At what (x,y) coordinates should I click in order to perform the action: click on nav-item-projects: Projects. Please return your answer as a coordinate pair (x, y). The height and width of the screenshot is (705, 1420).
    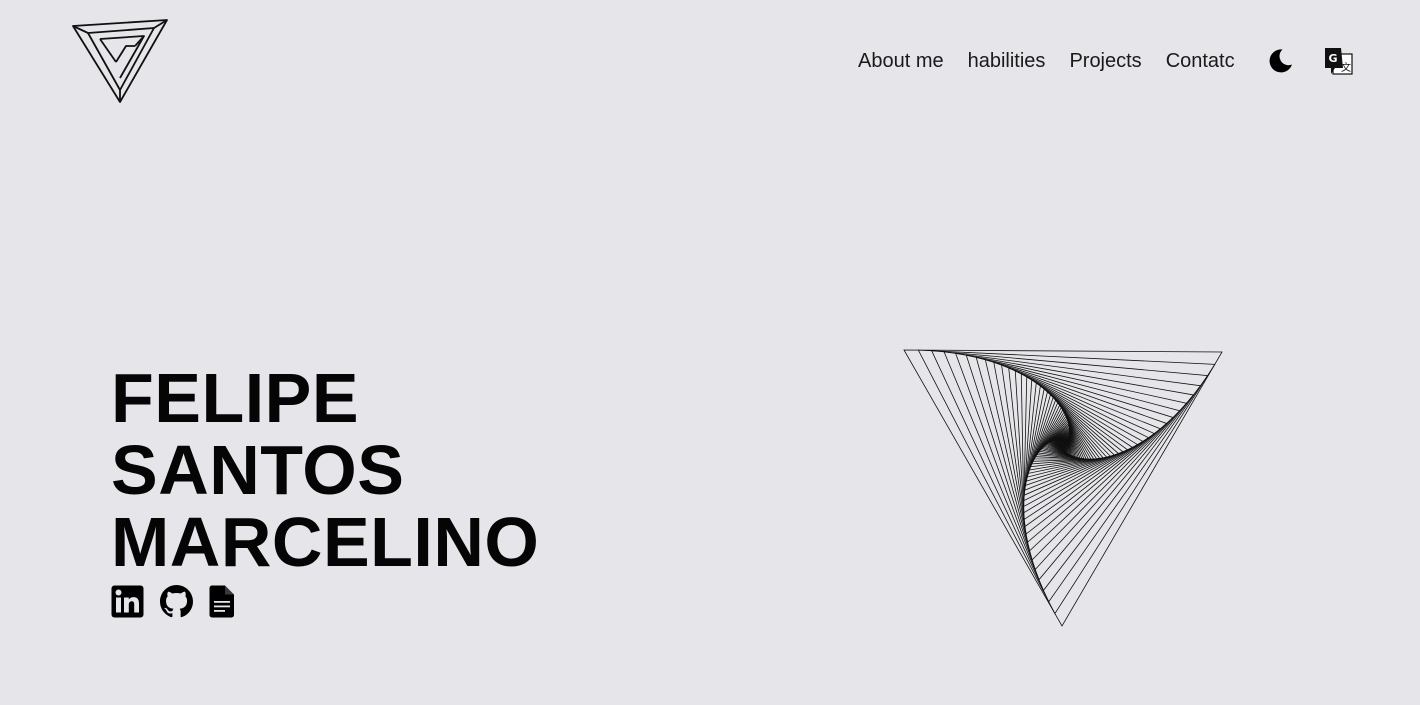
    Looking at the image, I should click on (1105, 61).